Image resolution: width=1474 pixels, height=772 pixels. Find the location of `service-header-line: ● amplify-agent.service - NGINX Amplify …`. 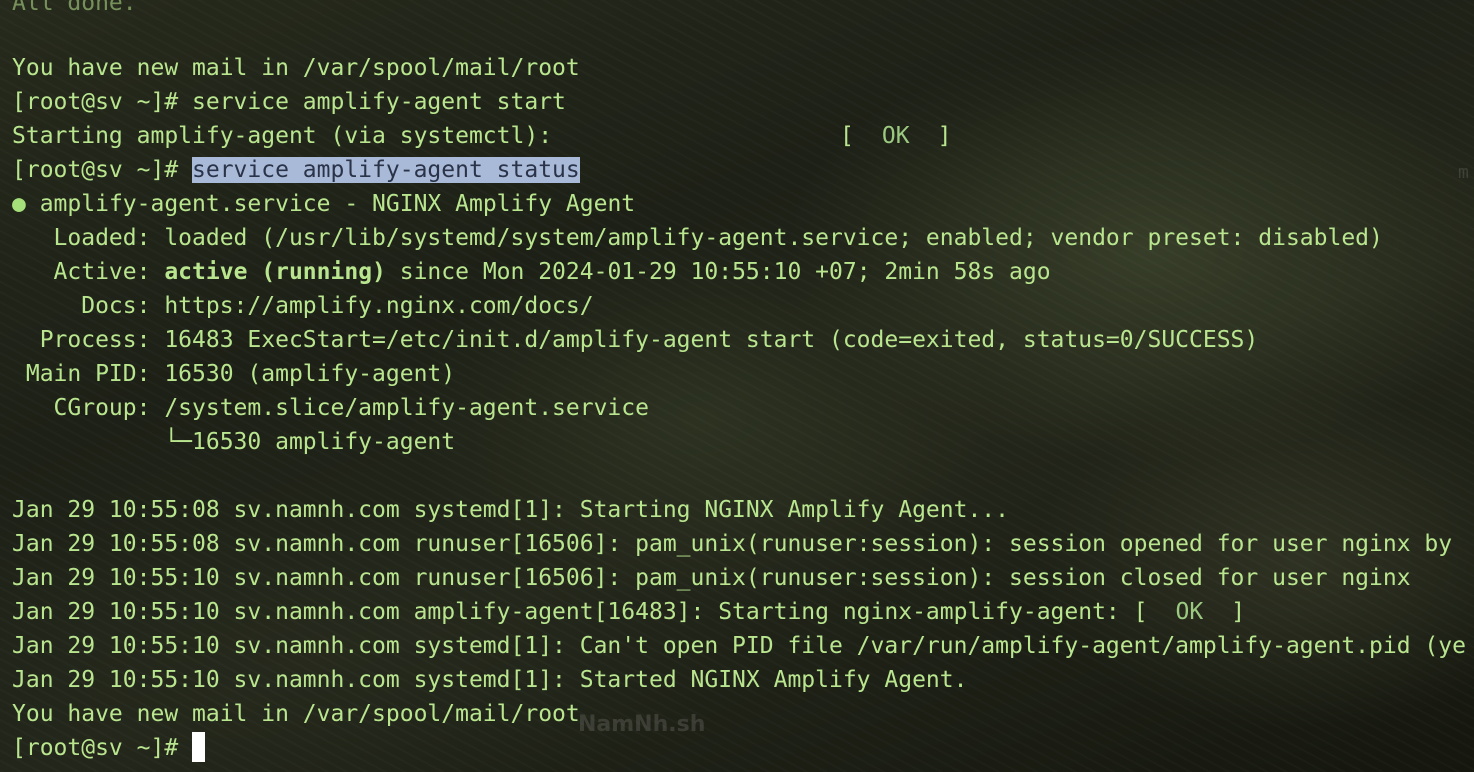

service-header-line: ● amplify-agent.service - NGINX Amplify … is located at coordinates (323, 204).